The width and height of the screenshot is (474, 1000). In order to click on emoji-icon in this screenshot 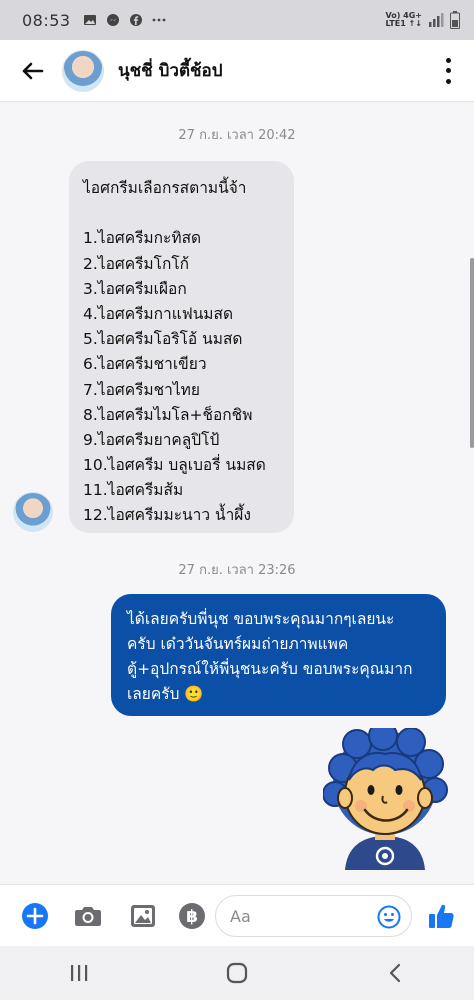, I will do `click(389, 917)`.